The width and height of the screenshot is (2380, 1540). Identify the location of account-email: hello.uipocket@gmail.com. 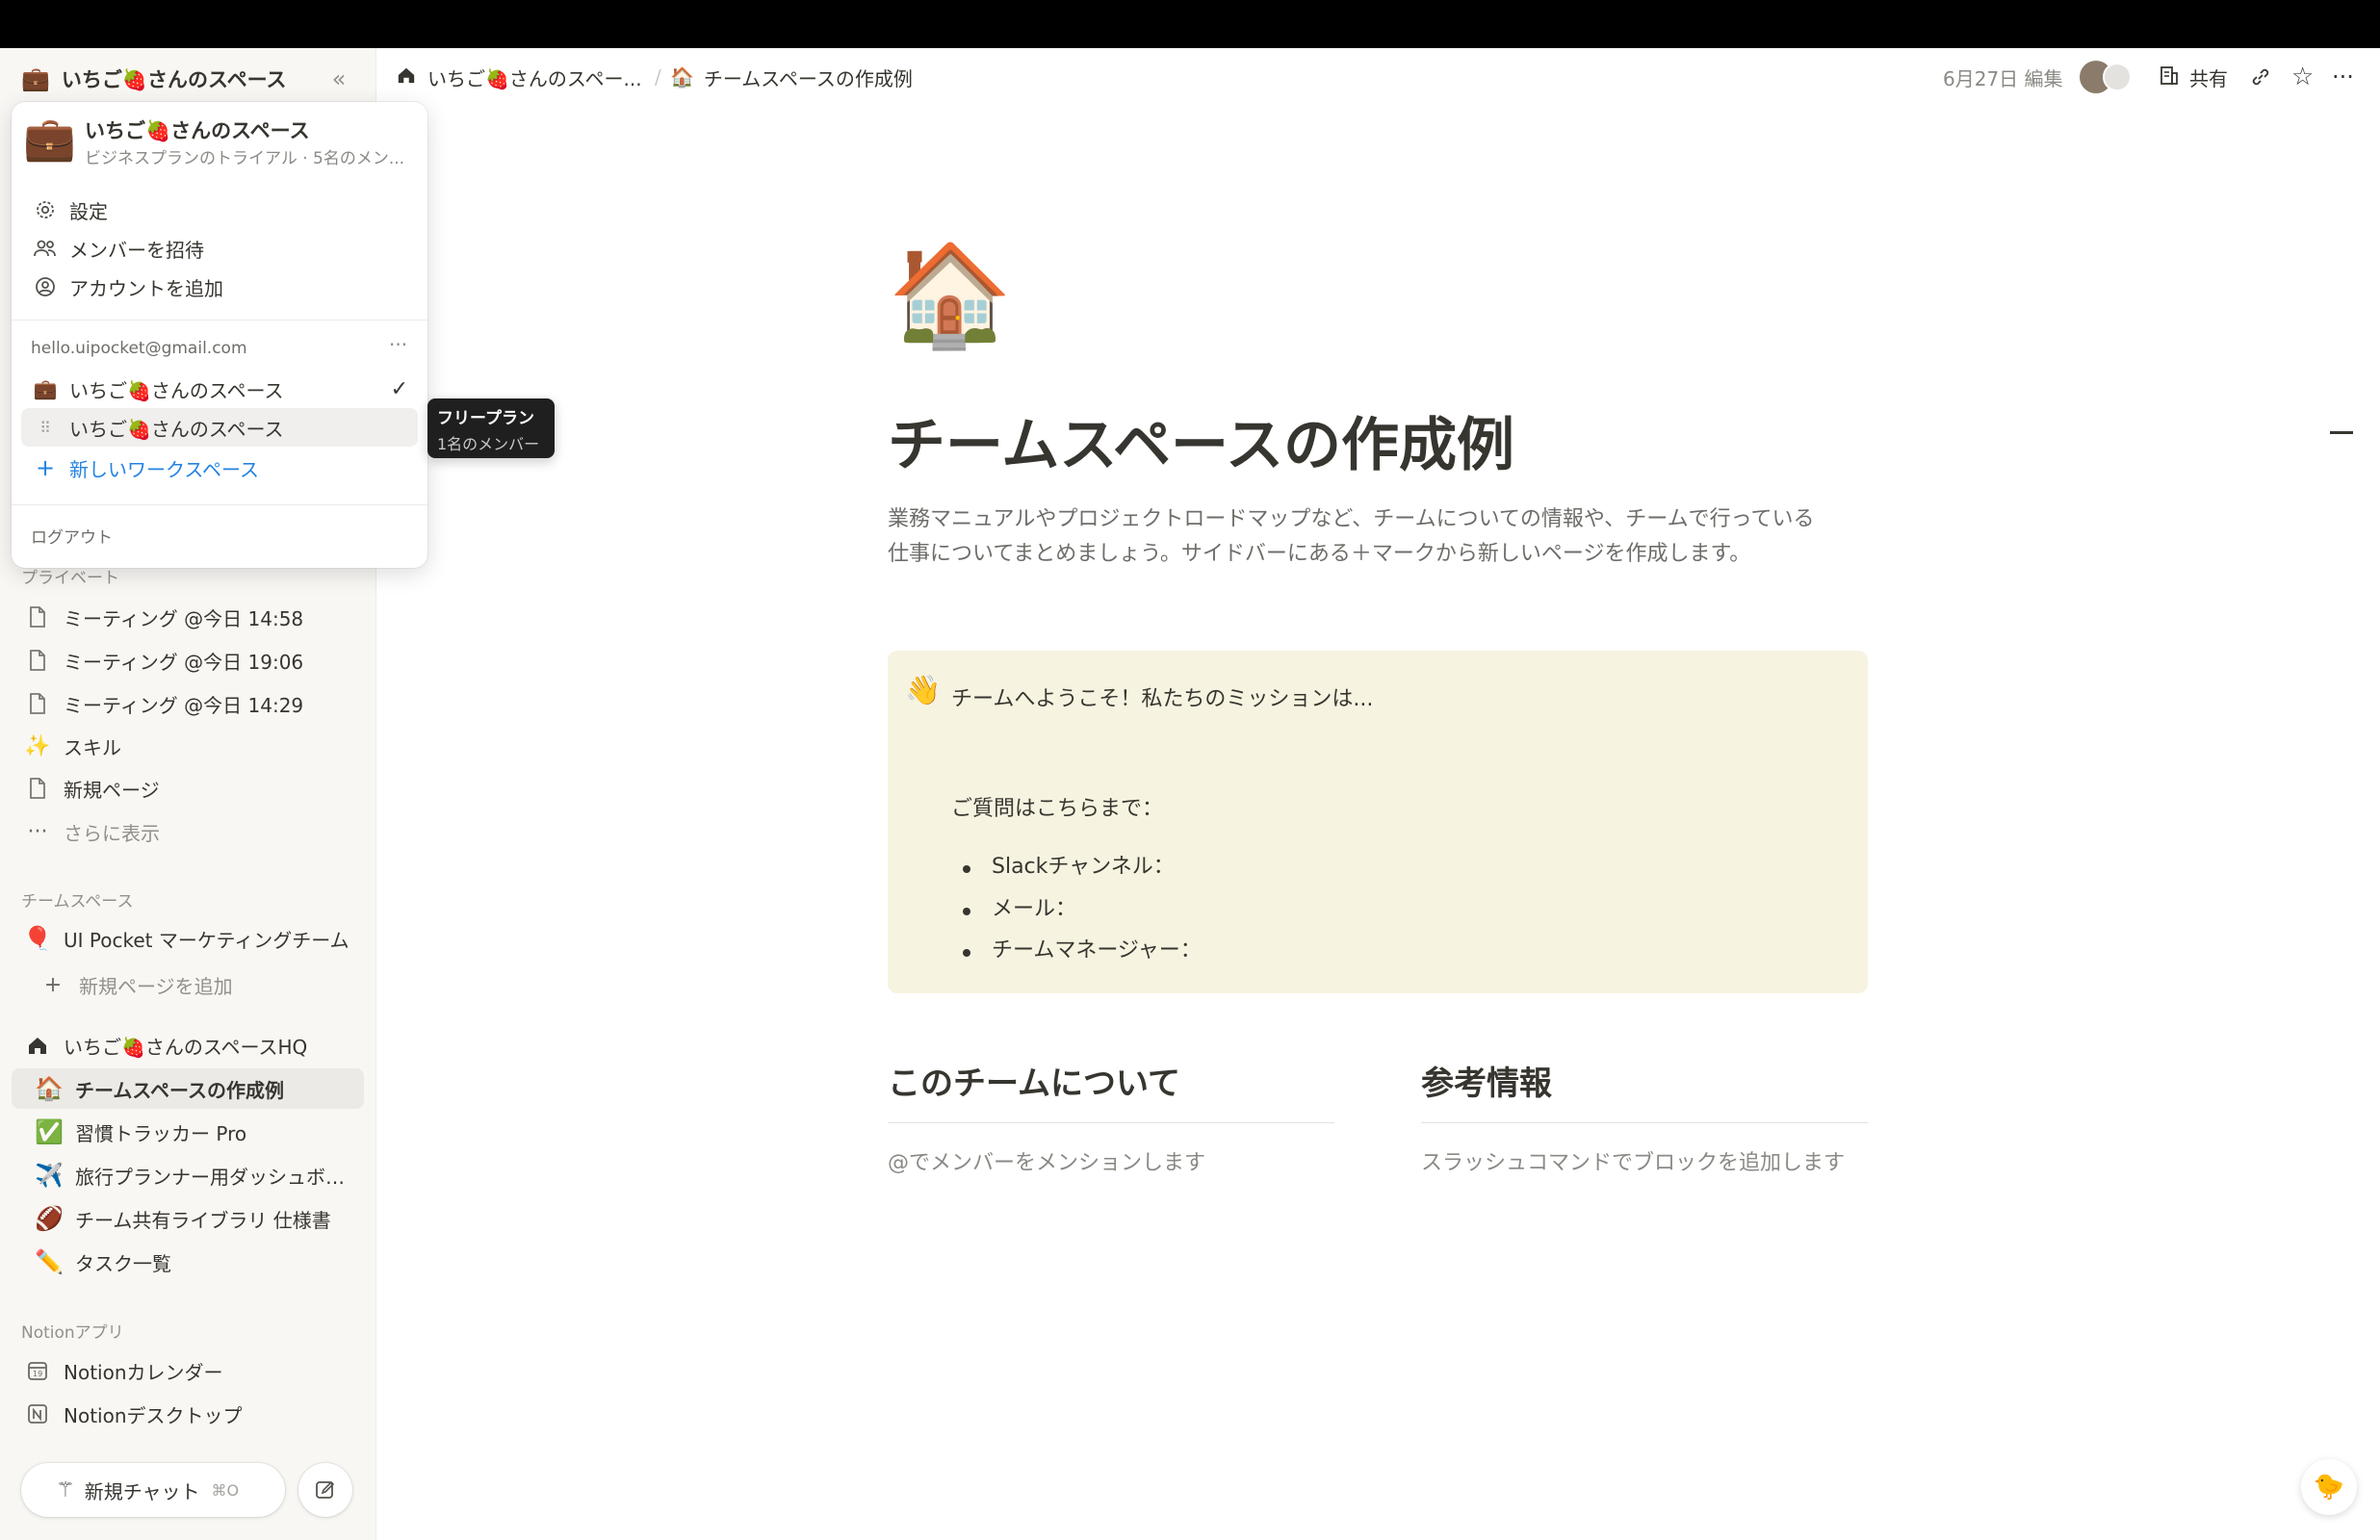
(139, 348).